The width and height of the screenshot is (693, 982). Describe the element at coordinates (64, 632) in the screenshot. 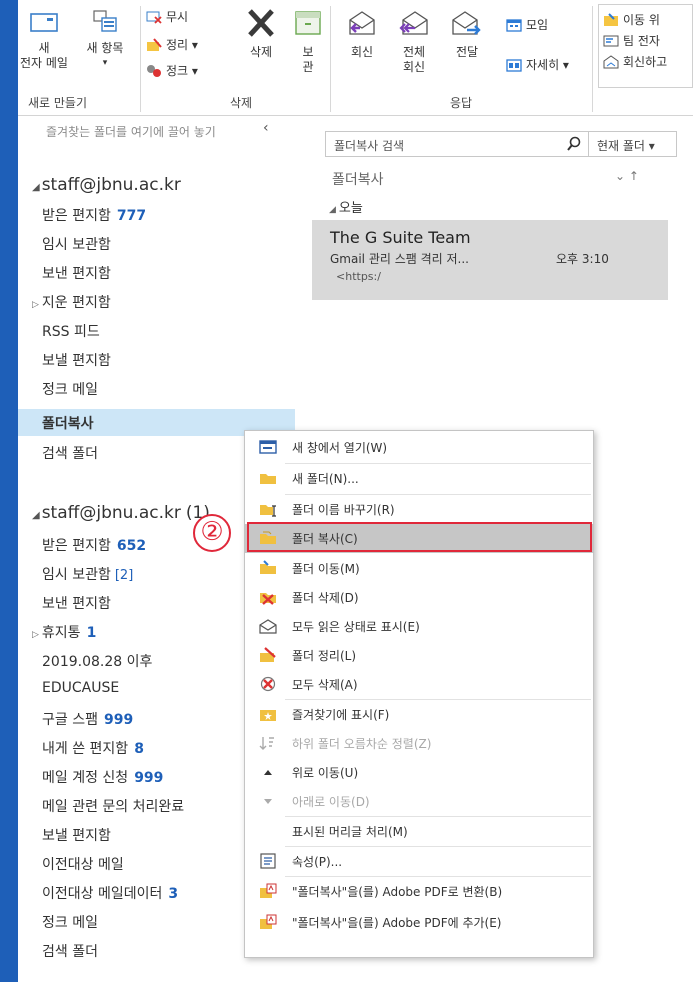

I see `folder-trash-2: ▷ 휴지통 1` at that location.